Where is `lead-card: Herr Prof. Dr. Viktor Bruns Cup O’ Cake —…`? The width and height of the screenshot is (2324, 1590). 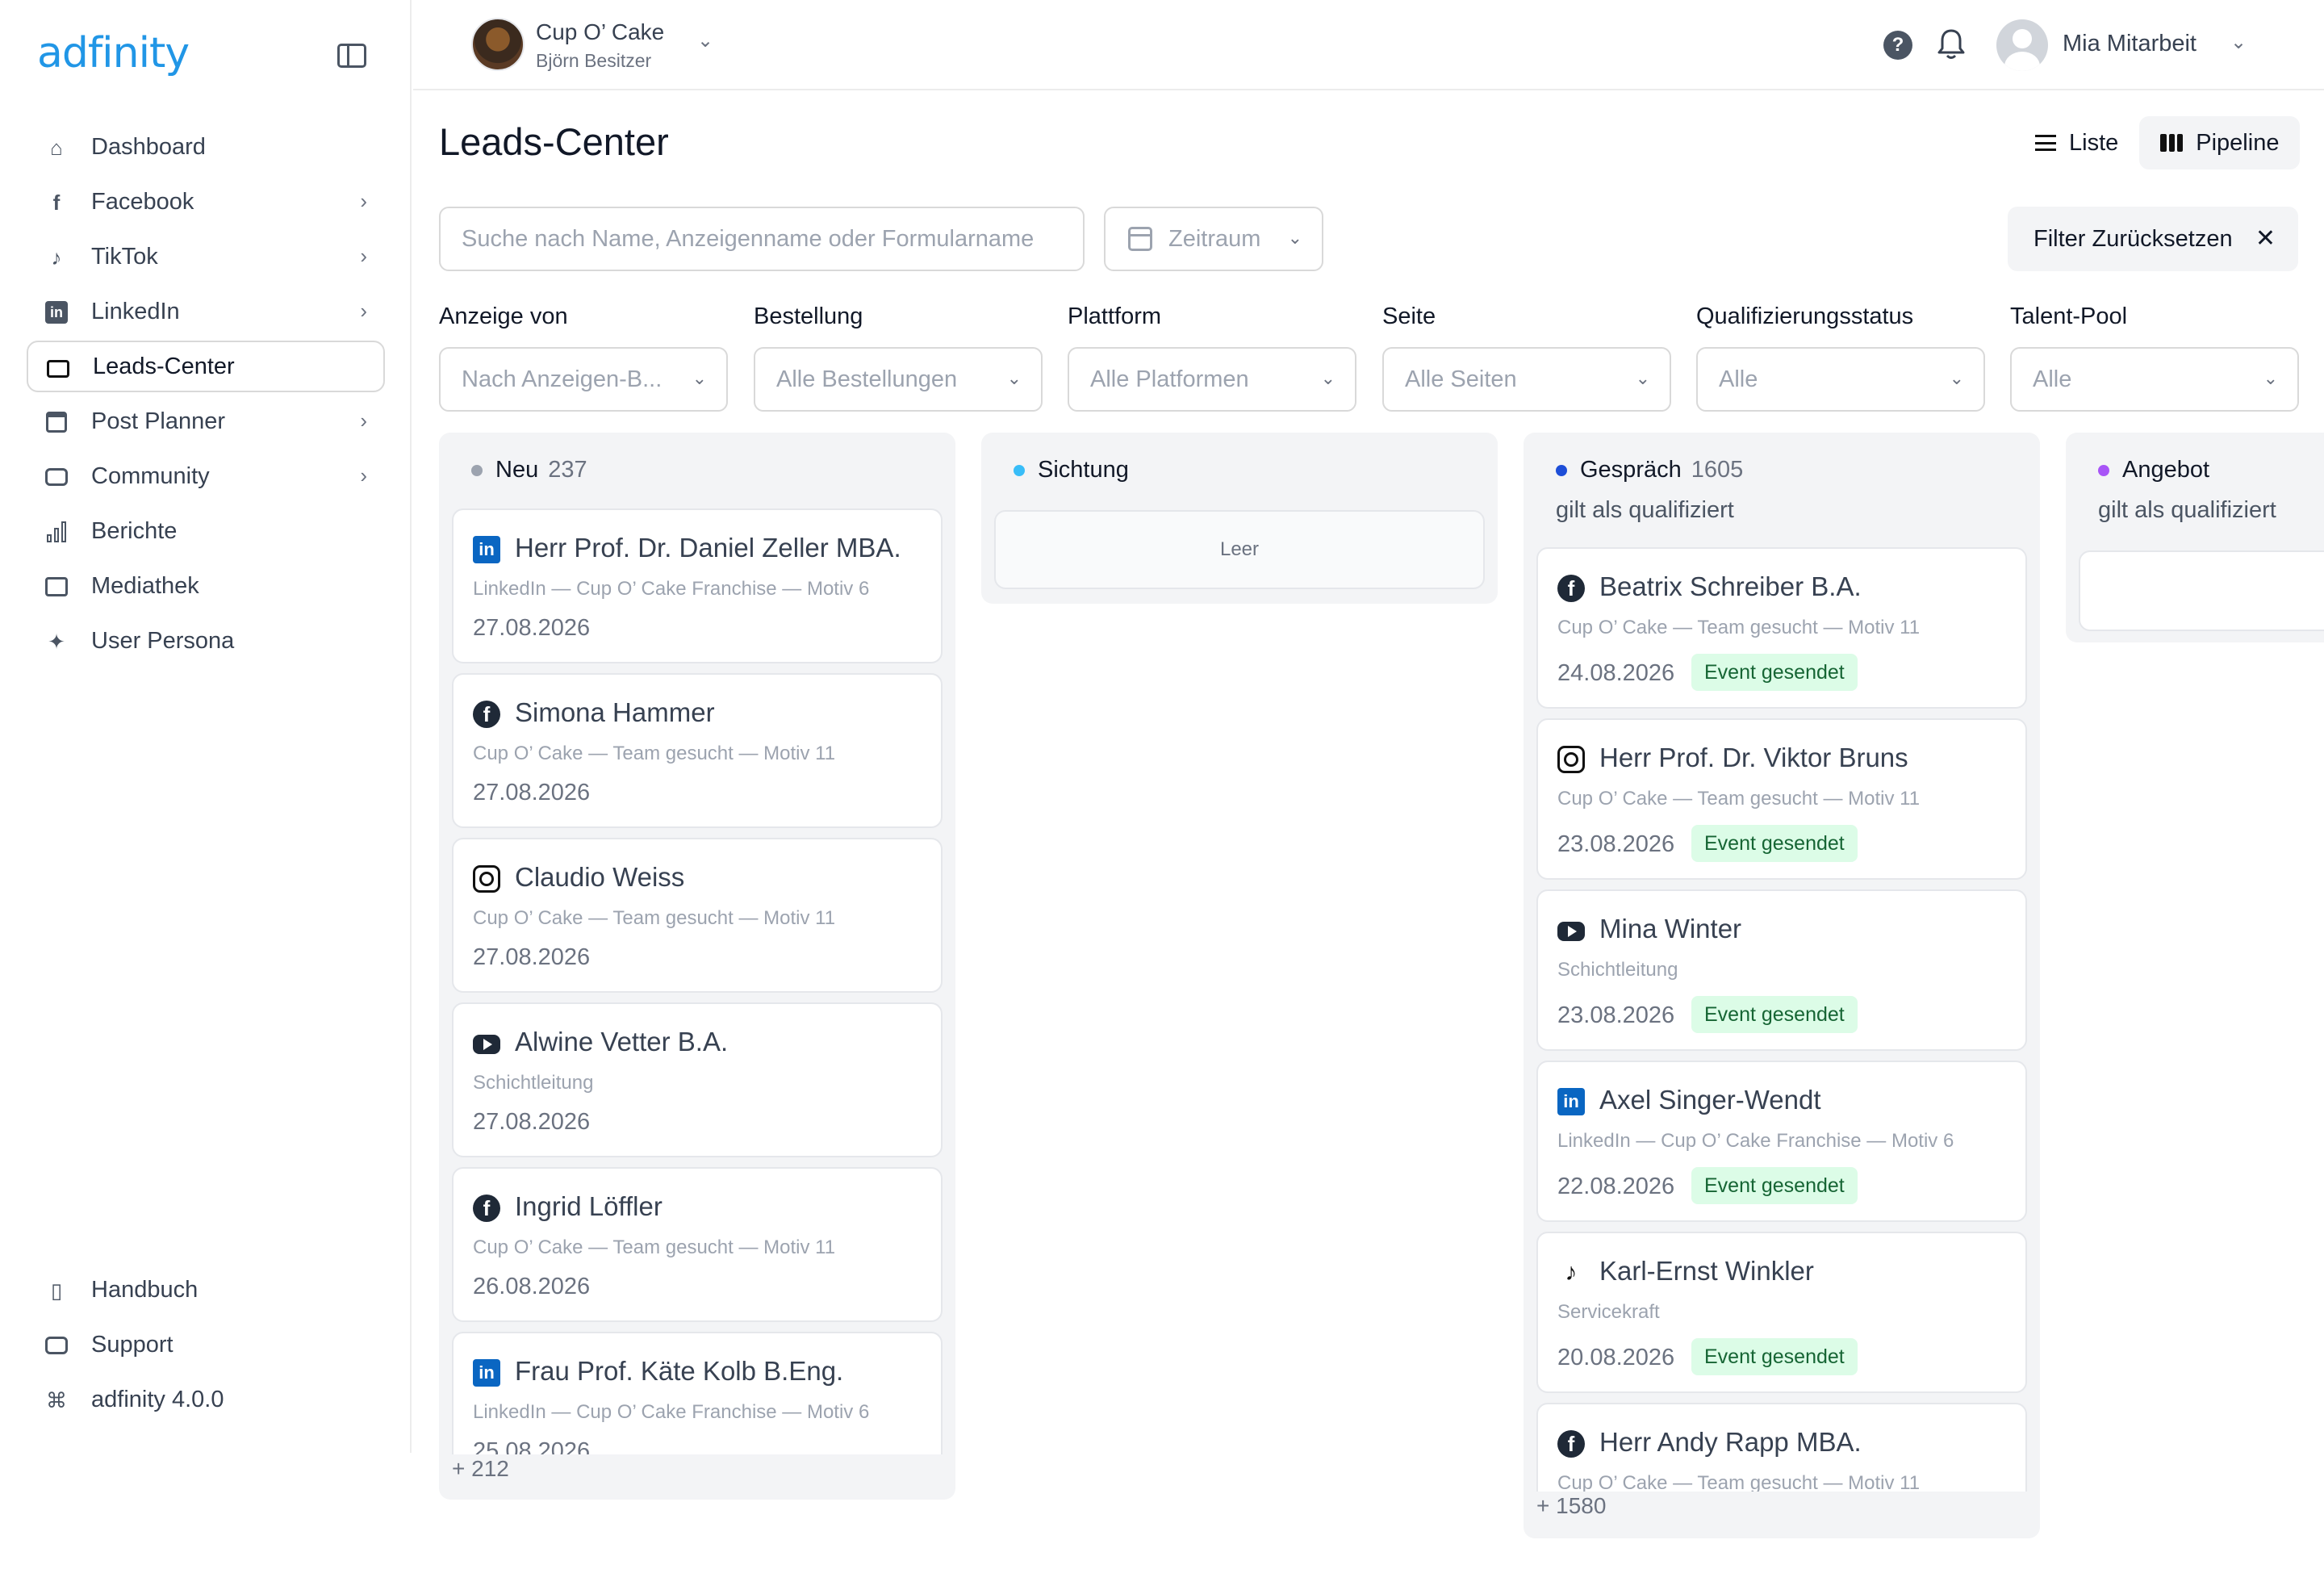
lead-card: Herr Prof. Dr. Viktor Bruns Cup O’ Cake —… is located at coordinates (1781, 799).